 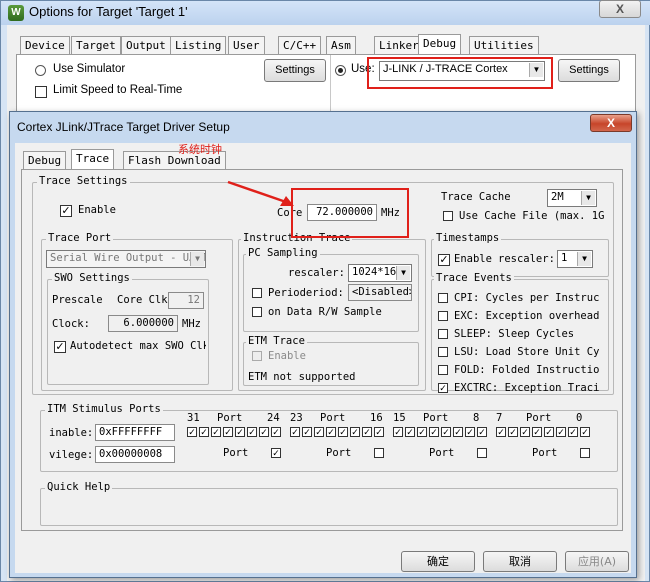 I want to click on itm-privilege-port-label: Port, so click(x=339, y=453).